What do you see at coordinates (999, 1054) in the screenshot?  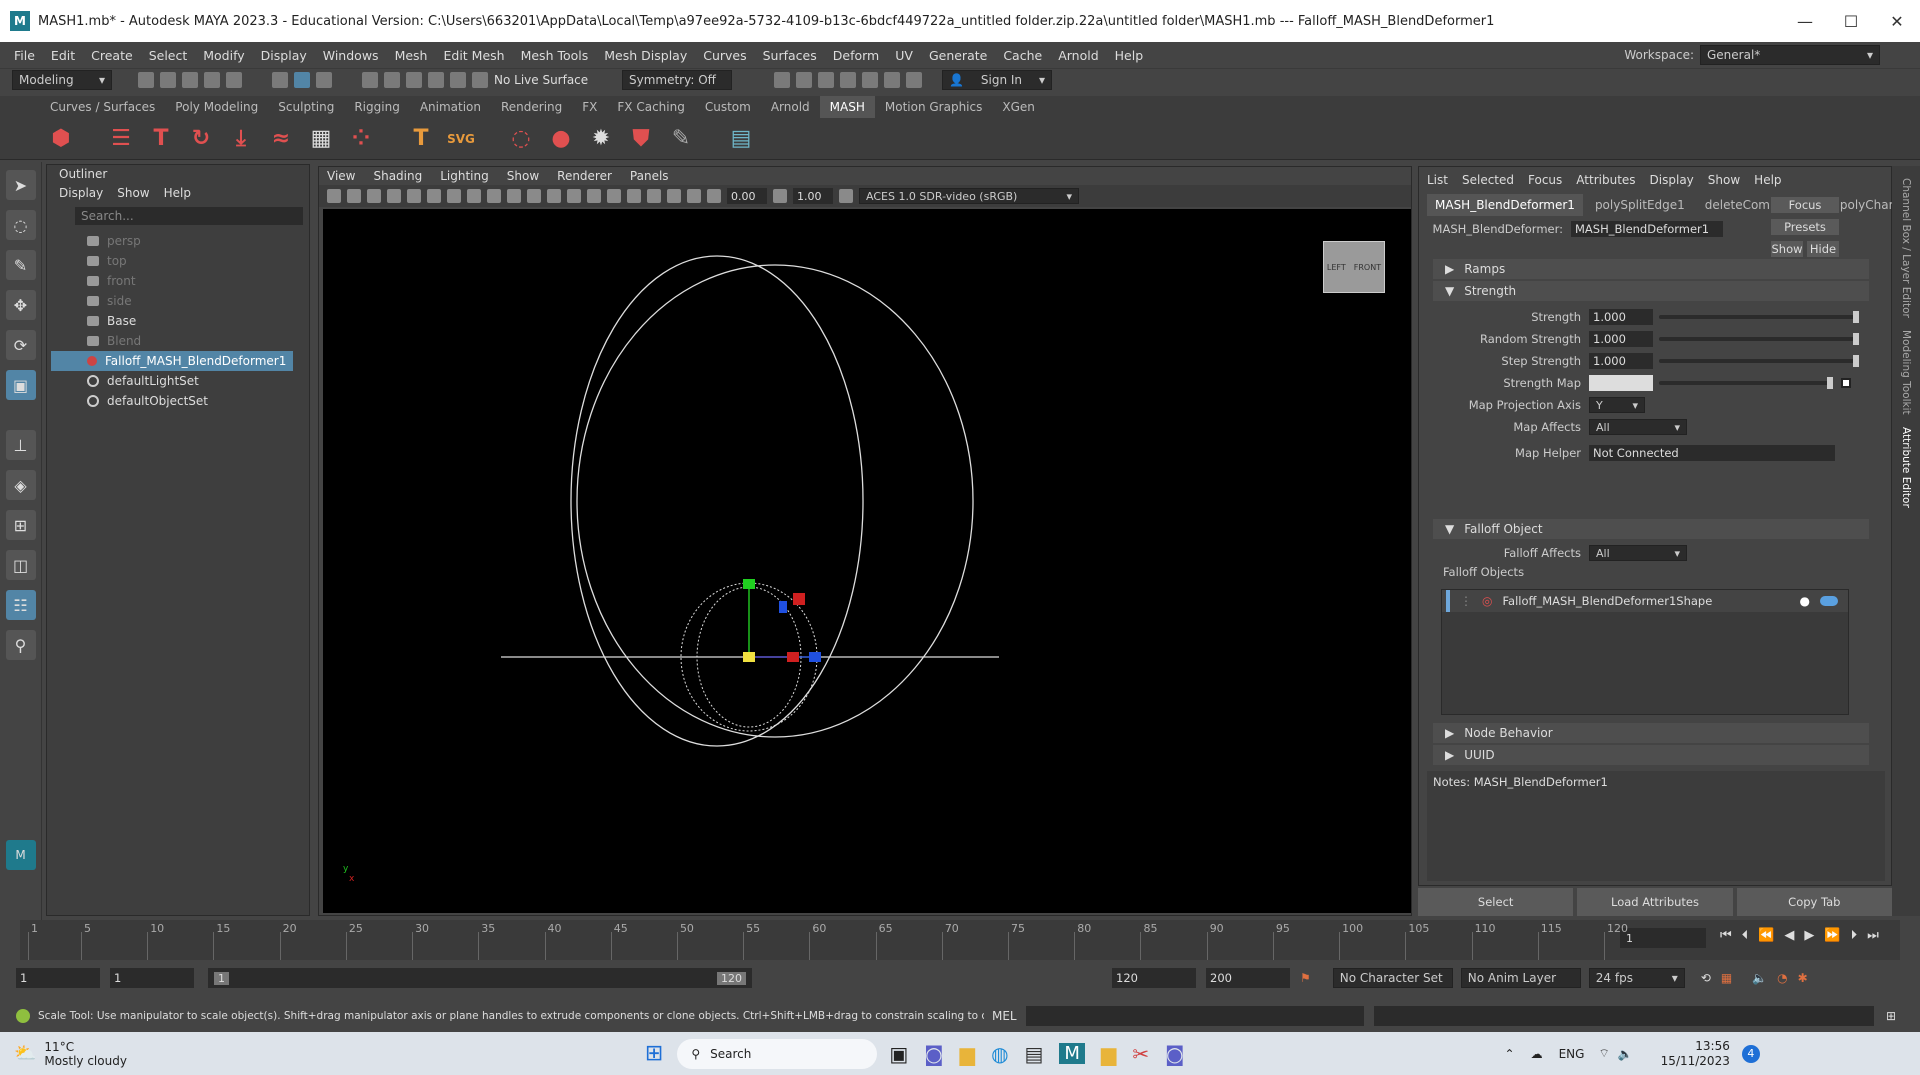 I see `edge-icon: ◍` at bounding box center [999, 1054].